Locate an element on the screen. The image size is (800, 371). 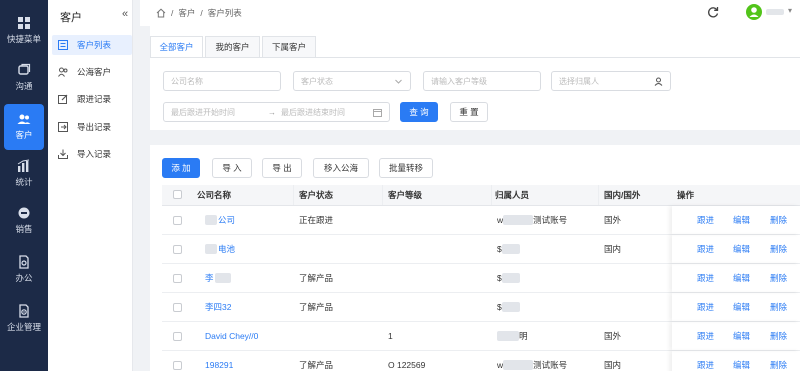
main-rail: 快捷菜单 沟通 客户 统计 销售 办公 企业管理 is located at coordinates (24, 185).